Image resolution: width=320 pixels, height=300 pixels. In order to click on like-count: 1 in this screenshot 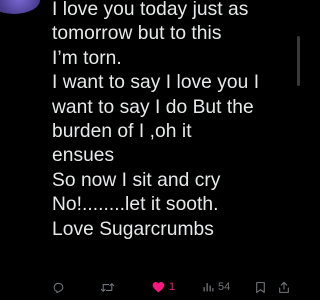, I will do `click(172, 287)`.